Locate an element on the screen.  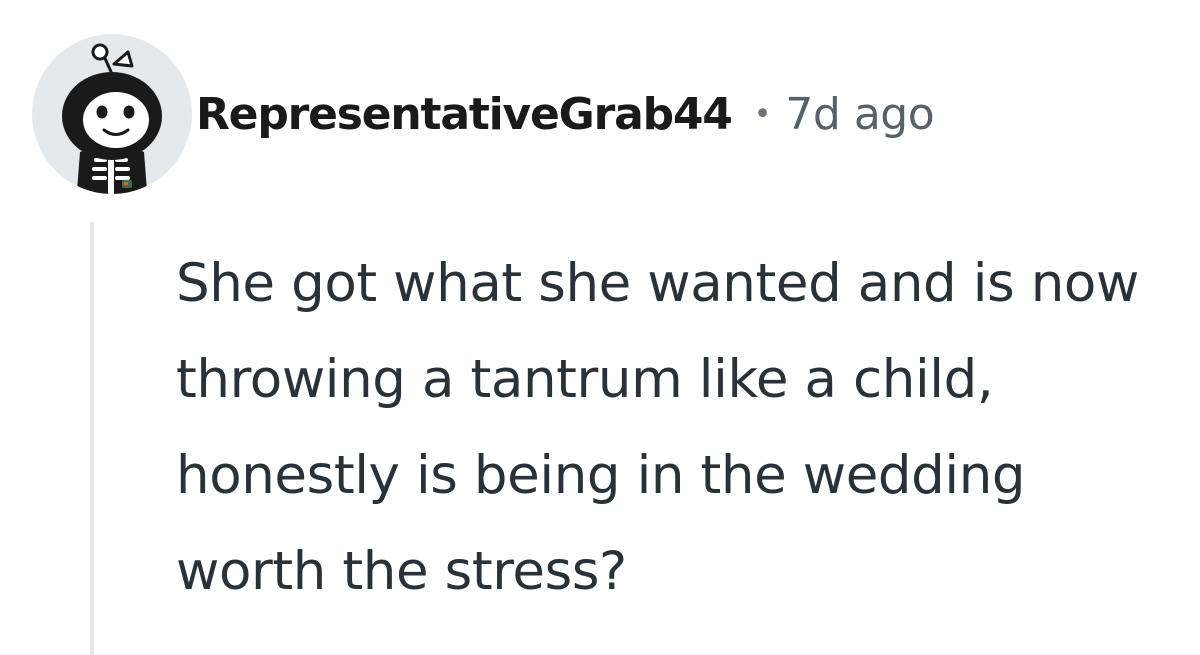
avatar is located at coordinates (112, 114).